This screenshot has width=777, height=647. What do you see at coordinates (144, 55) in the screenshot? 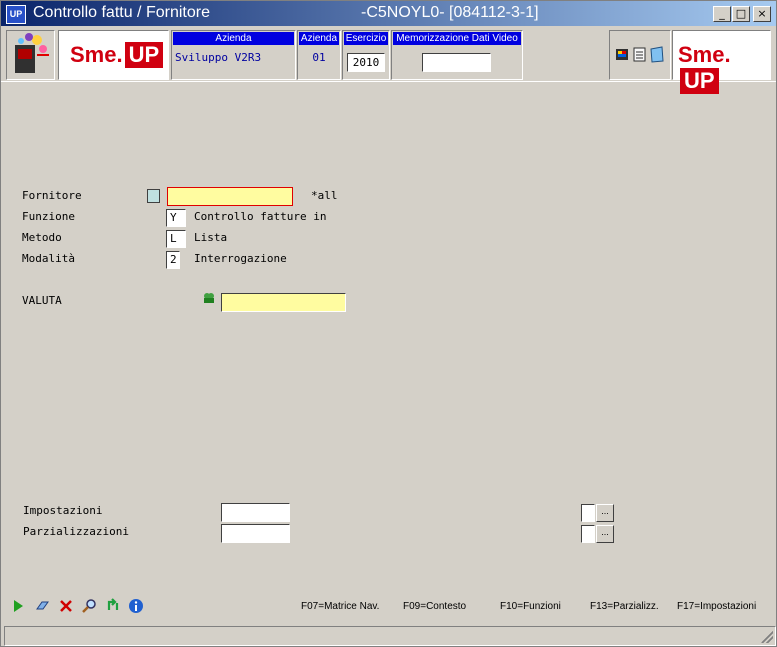
I see `smeup-logo-up: UP` at bounding box center [144, 55].